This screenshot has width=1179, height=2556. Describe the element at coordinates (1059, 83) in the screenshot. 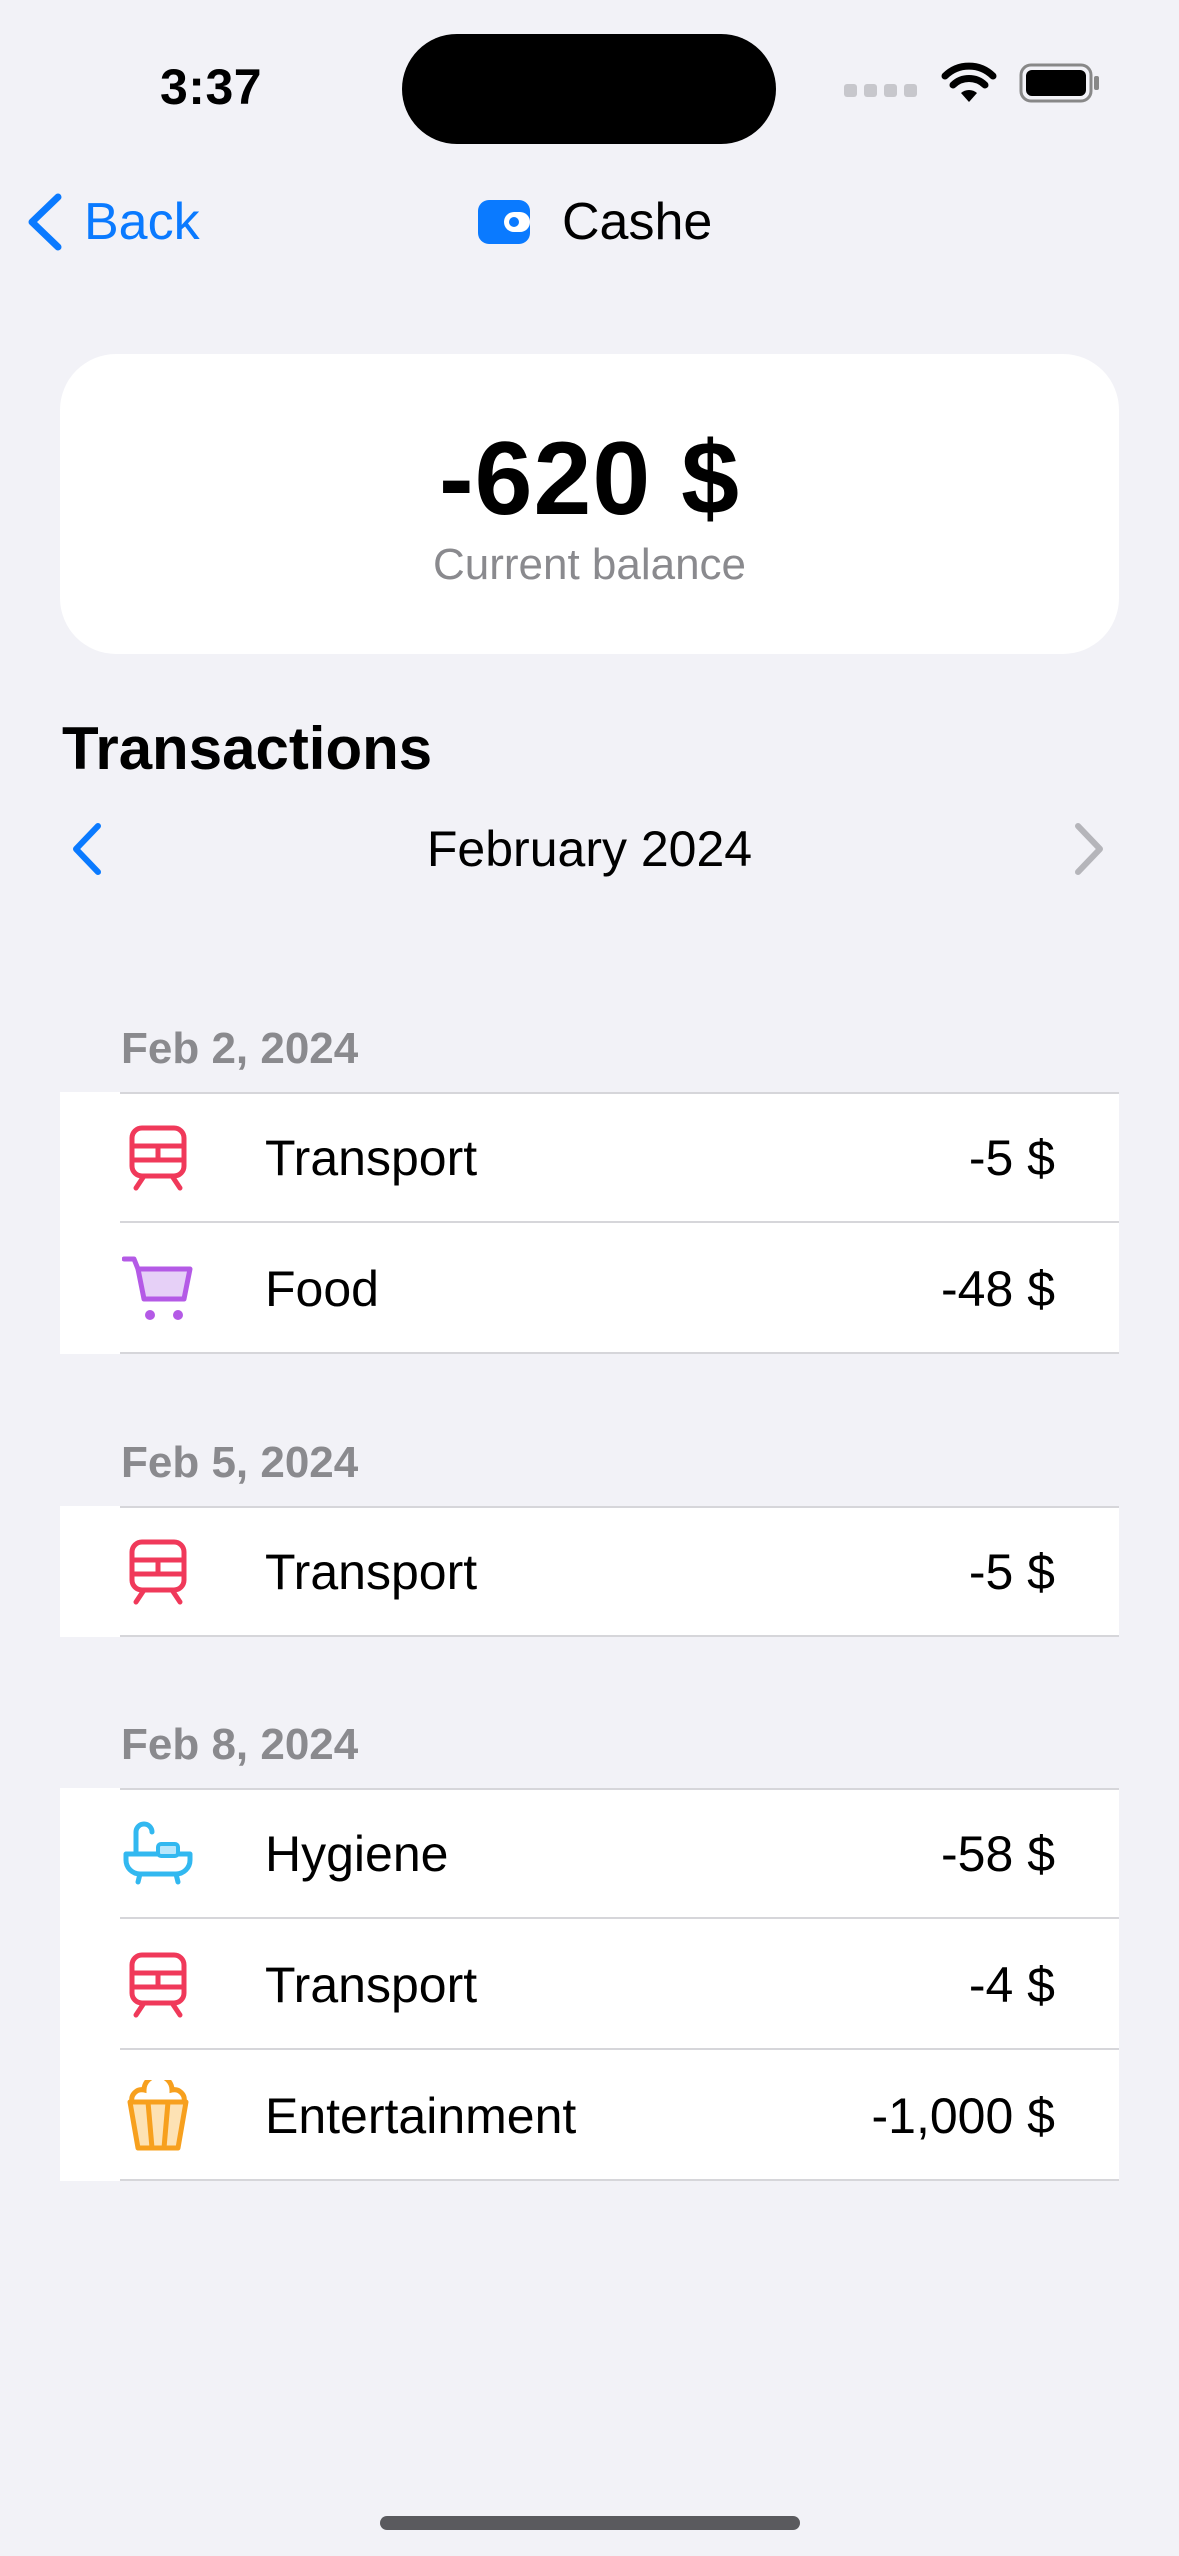

I see `battery-icon` at that location.